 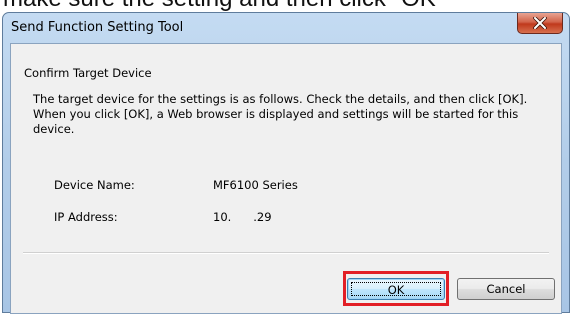 What do you see at coordinates (97, 27) in the screenshot?
I see `window-title: Send Function Setting Tool` at bounding box center [97, 27].